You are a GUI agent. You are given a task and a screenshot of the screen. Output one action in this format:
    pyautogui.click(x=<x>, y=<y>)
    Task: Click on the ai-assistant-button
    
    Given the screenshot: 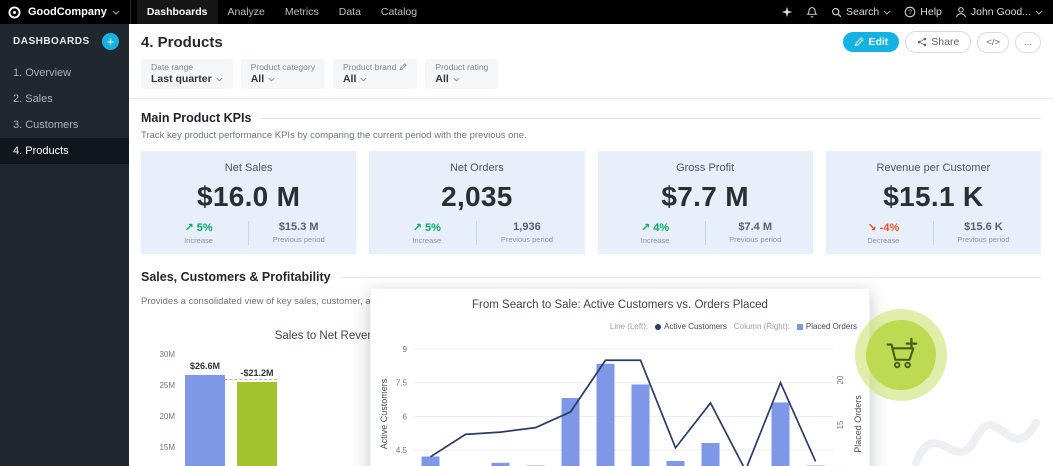 What is the action you would take?
    pyautogui.click(x=787, y=12)
    